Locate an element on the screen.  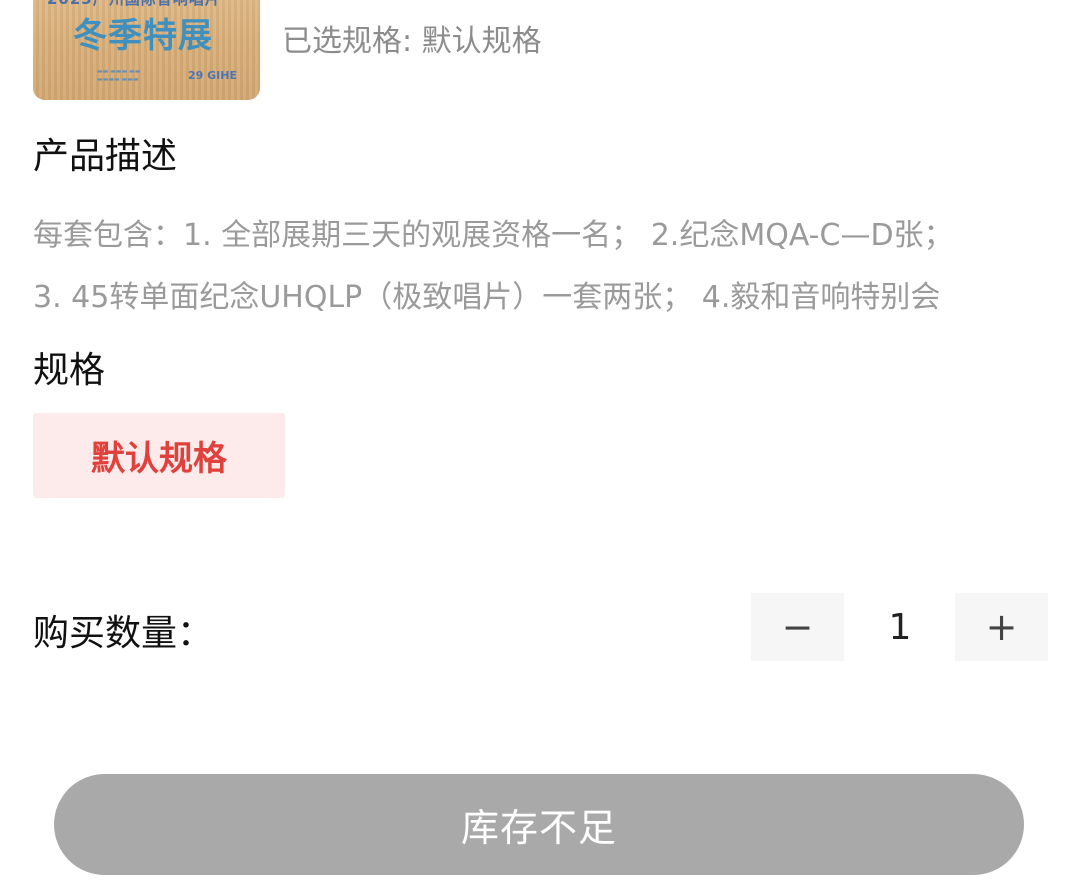
quantity-value: 1 is located at coordinates (900, 627).